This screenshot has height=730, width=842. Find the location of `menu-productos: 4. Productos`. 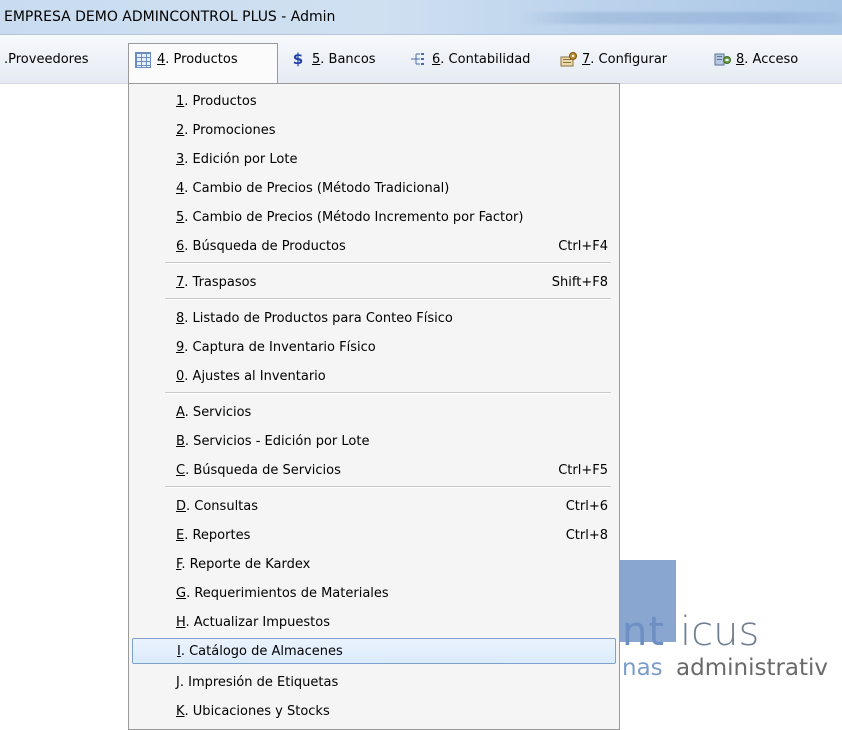

menu-productos: 4. Productos is located at coordinates (203, 63).